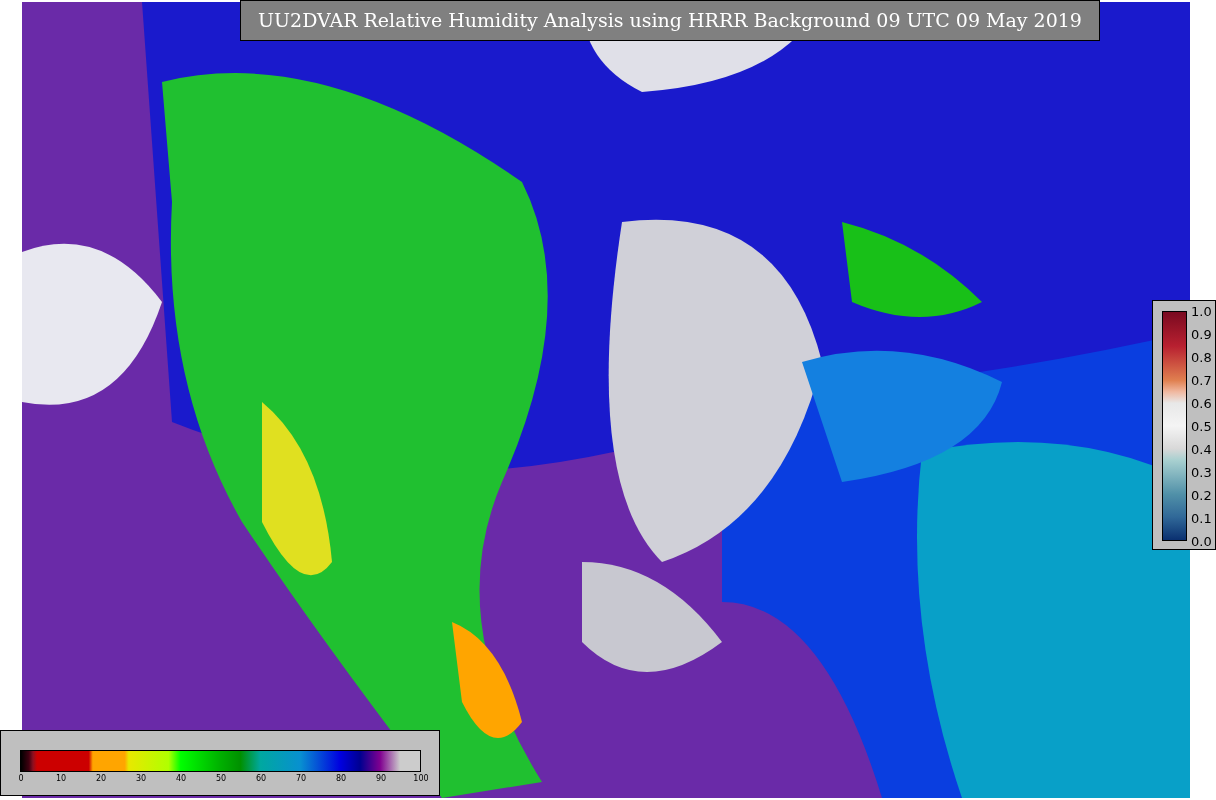  I want to click on colorbar-tick-label: 0.2, so click(1201, 495).